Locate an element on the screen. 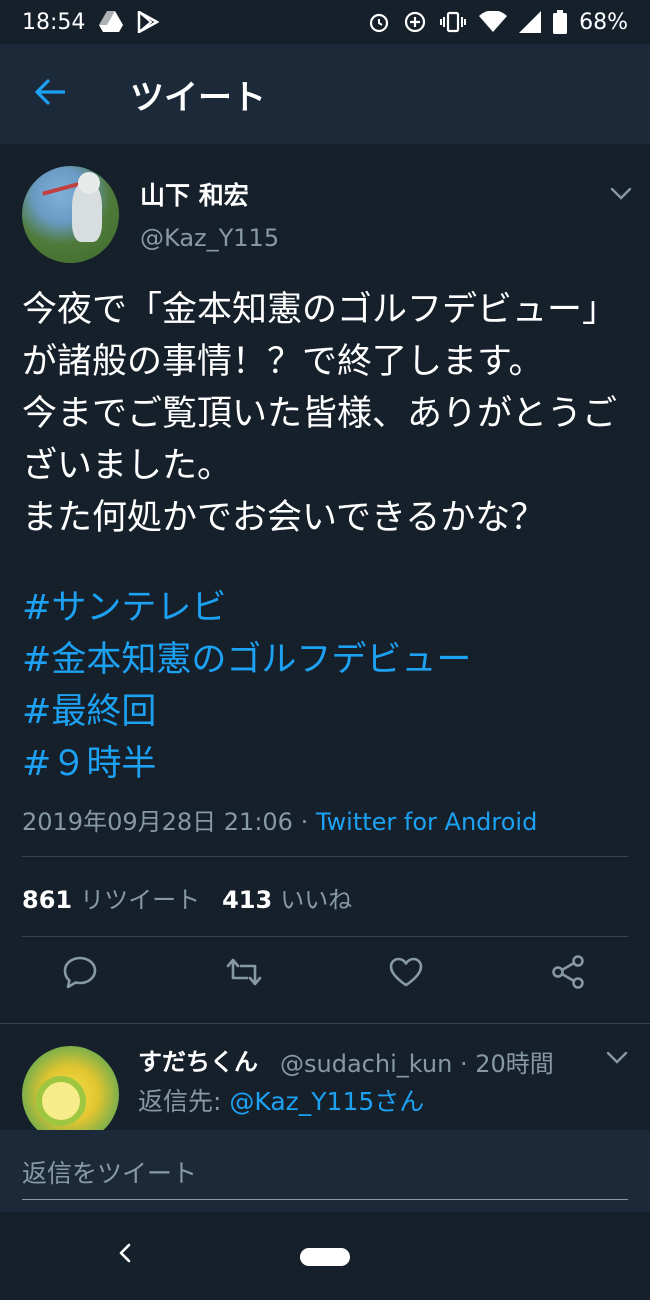 Image resolution: width=650 pixels, height=1300 pixels. alarm-icon is located at coordinates (379, 22).